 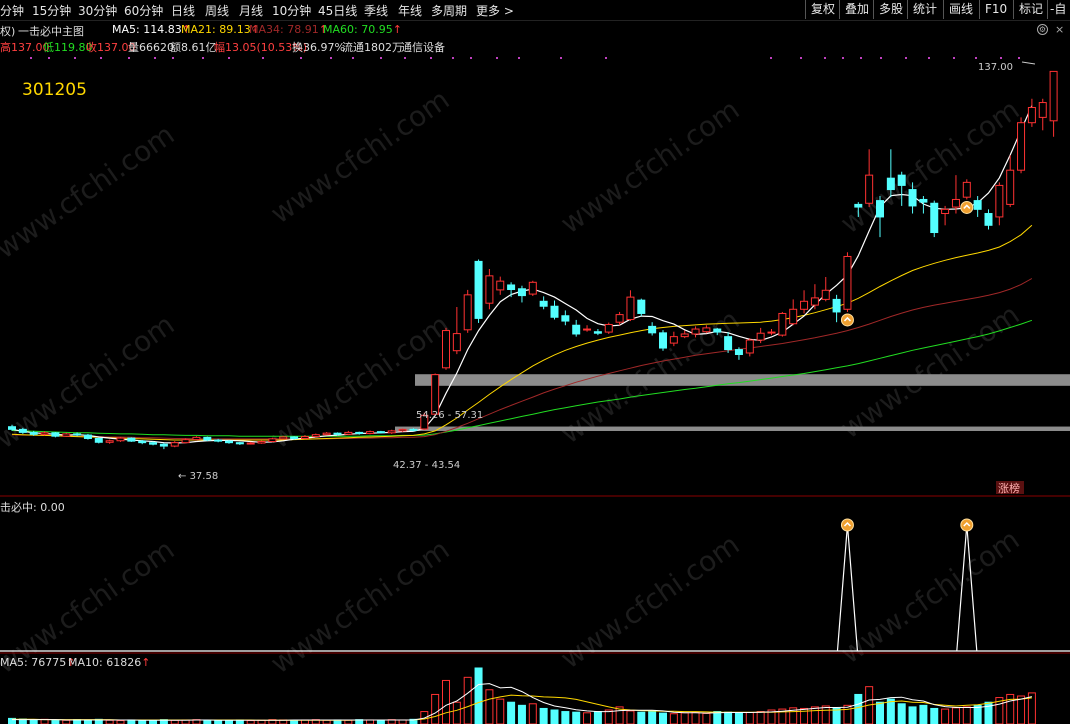 What do you see at coordinates (522, 695) in the screenshot?
I see `volume-panel` at bounding box center [522, 695].